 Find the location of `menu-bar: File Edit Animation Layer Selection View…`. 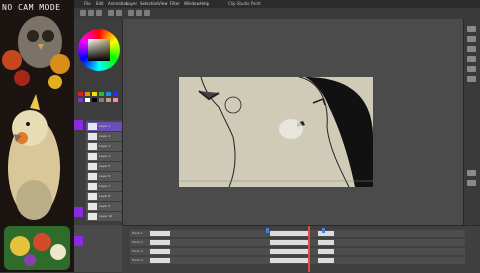

menu-bar: File Edit Animation Layer Selection View… is located at coordinates (277, 4).